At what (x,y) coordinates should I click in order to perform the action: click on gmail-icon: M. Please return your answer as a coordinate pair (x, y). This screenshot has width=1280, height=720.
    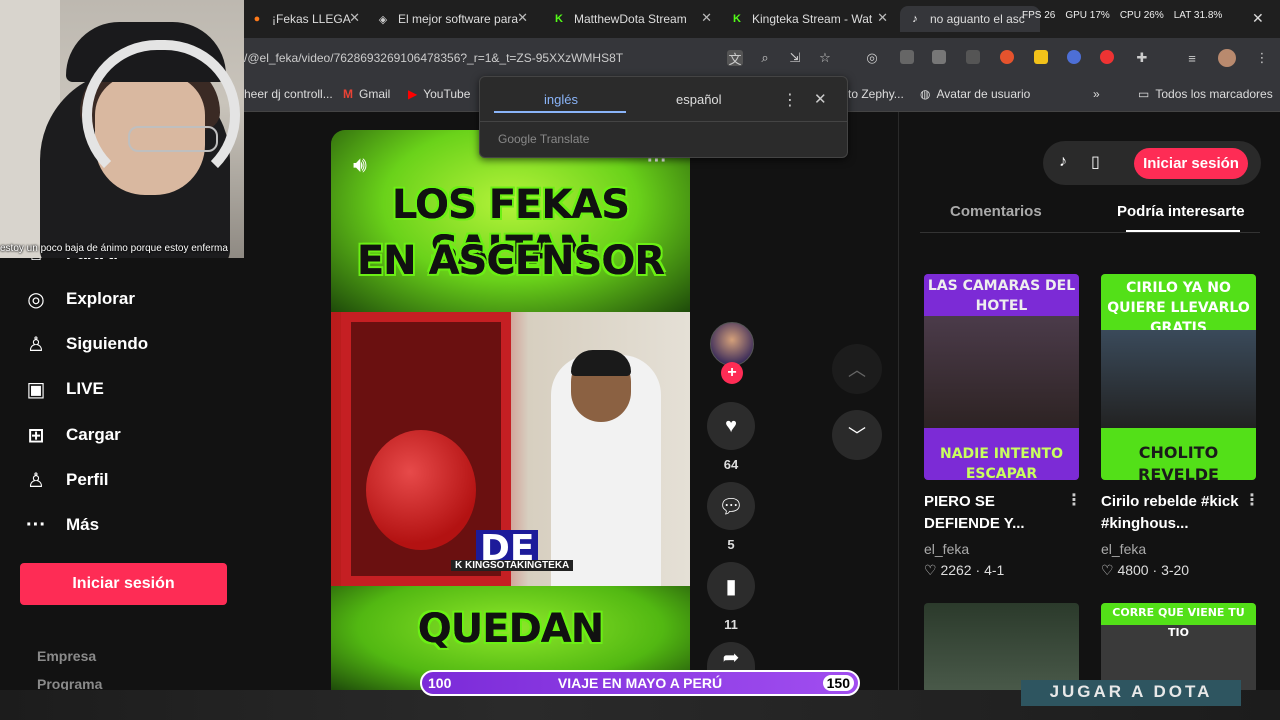
    Looking at the image, I should click on (348, 94).